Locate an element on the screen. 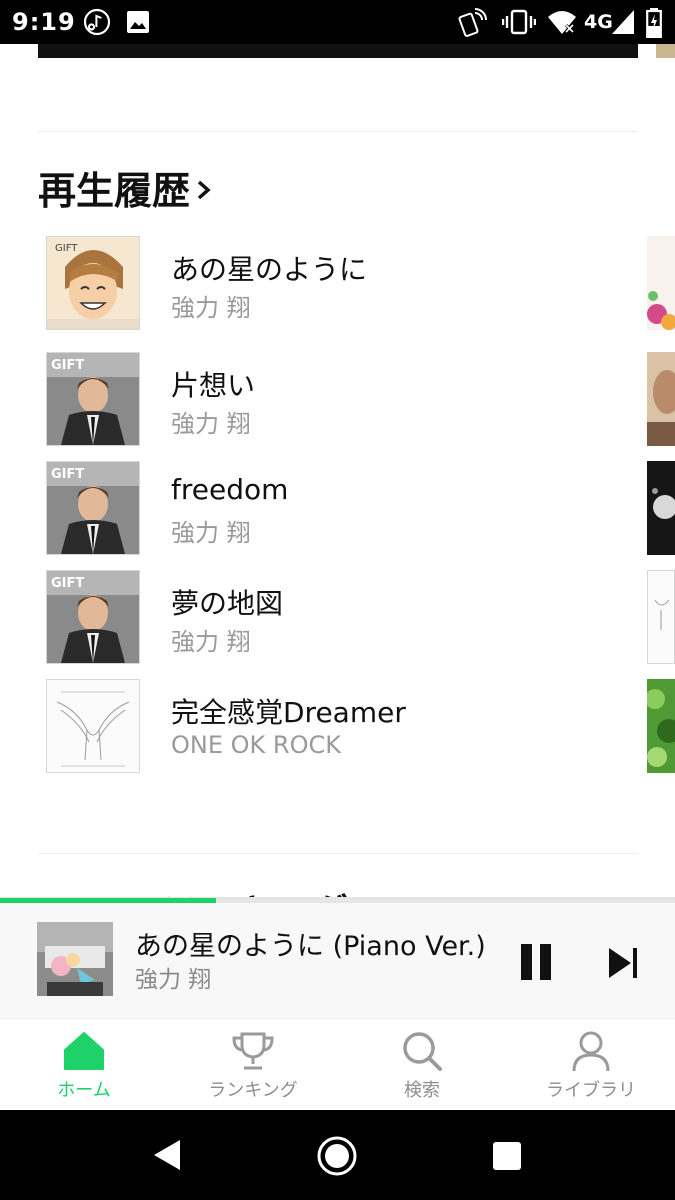 This screenshot has height=1200, width=675. top-banner-remnant is located at coordinates (338, 51).